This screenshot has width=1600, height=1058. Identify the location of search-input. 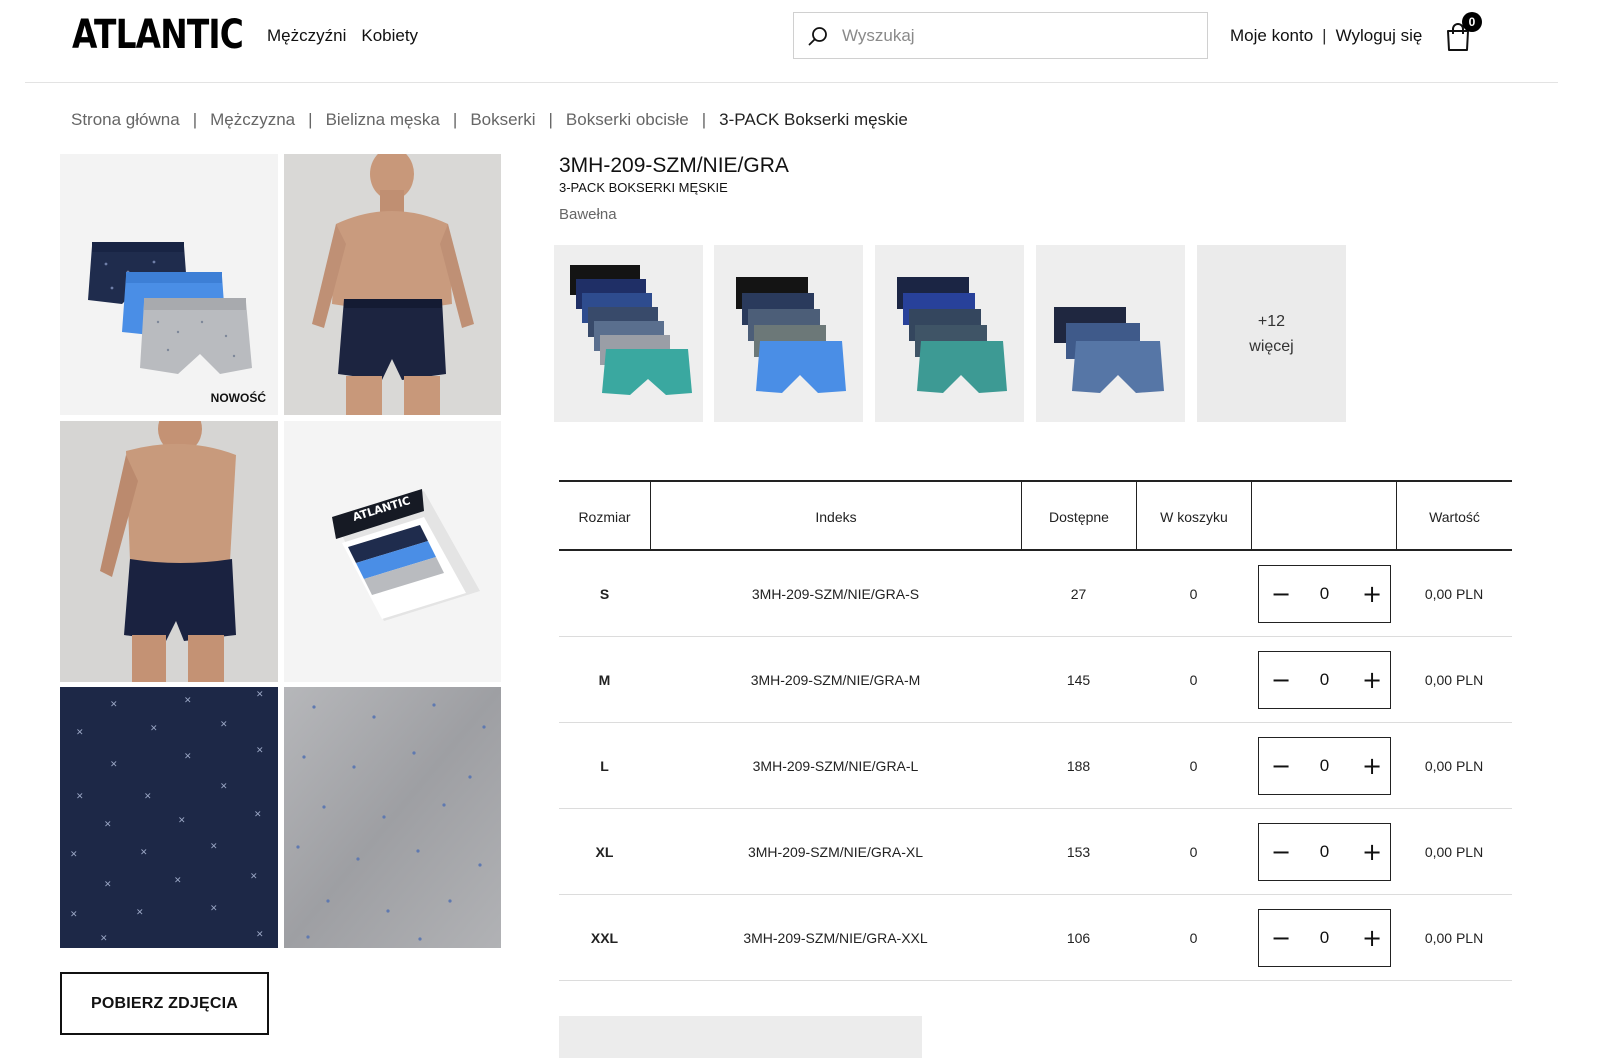
(1012, 35).